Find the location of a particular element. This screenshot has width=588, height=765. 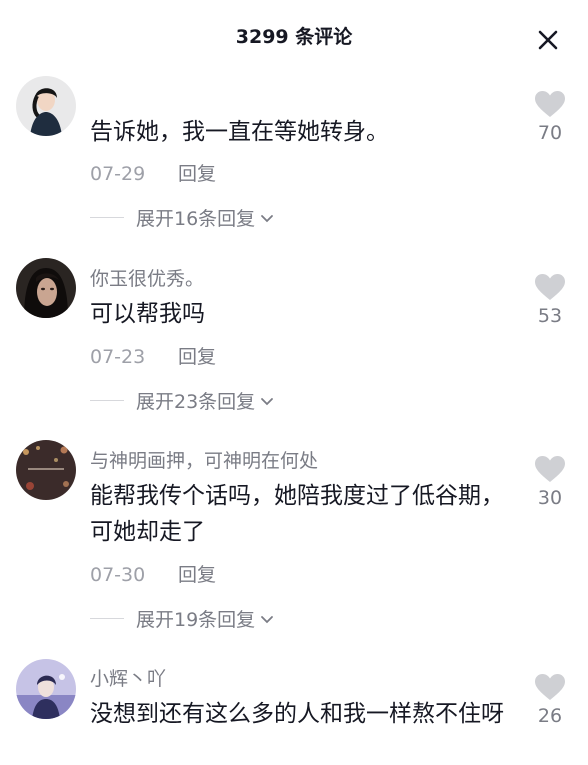

like-button: 30 is located at coordinates (550, 482).